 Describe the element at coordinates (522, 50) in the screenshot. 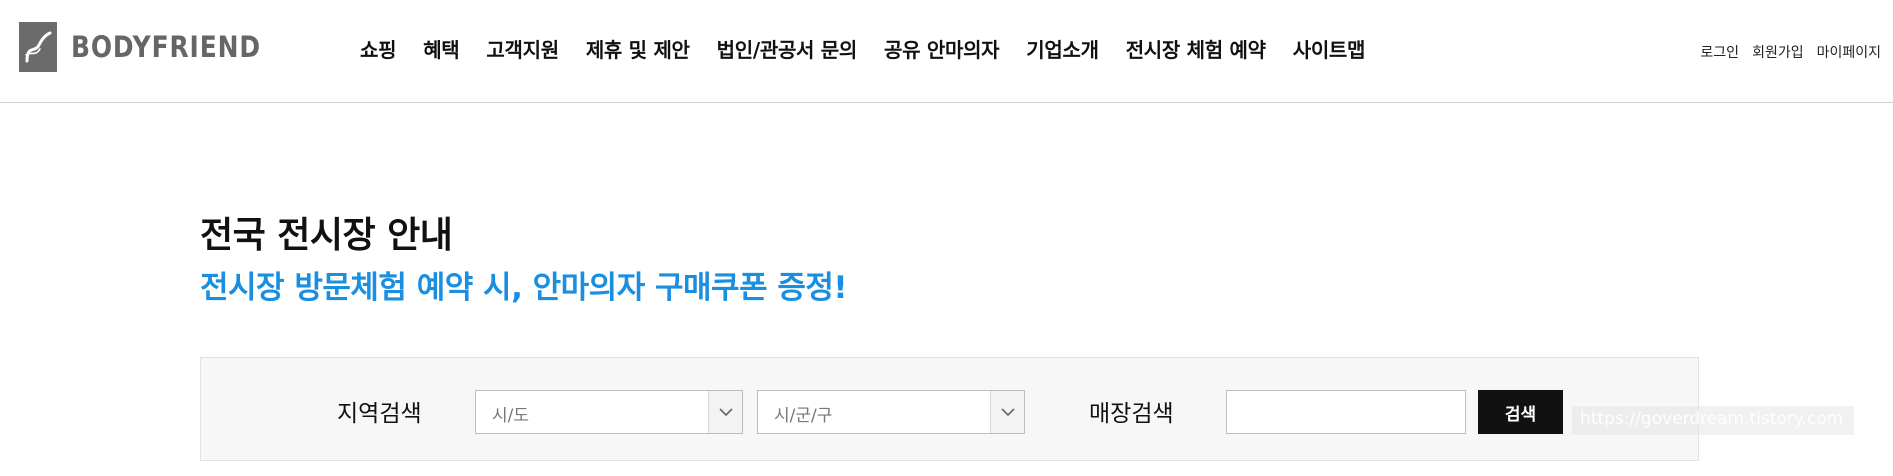

I see `nav-item-support: 고객지원` at that location.